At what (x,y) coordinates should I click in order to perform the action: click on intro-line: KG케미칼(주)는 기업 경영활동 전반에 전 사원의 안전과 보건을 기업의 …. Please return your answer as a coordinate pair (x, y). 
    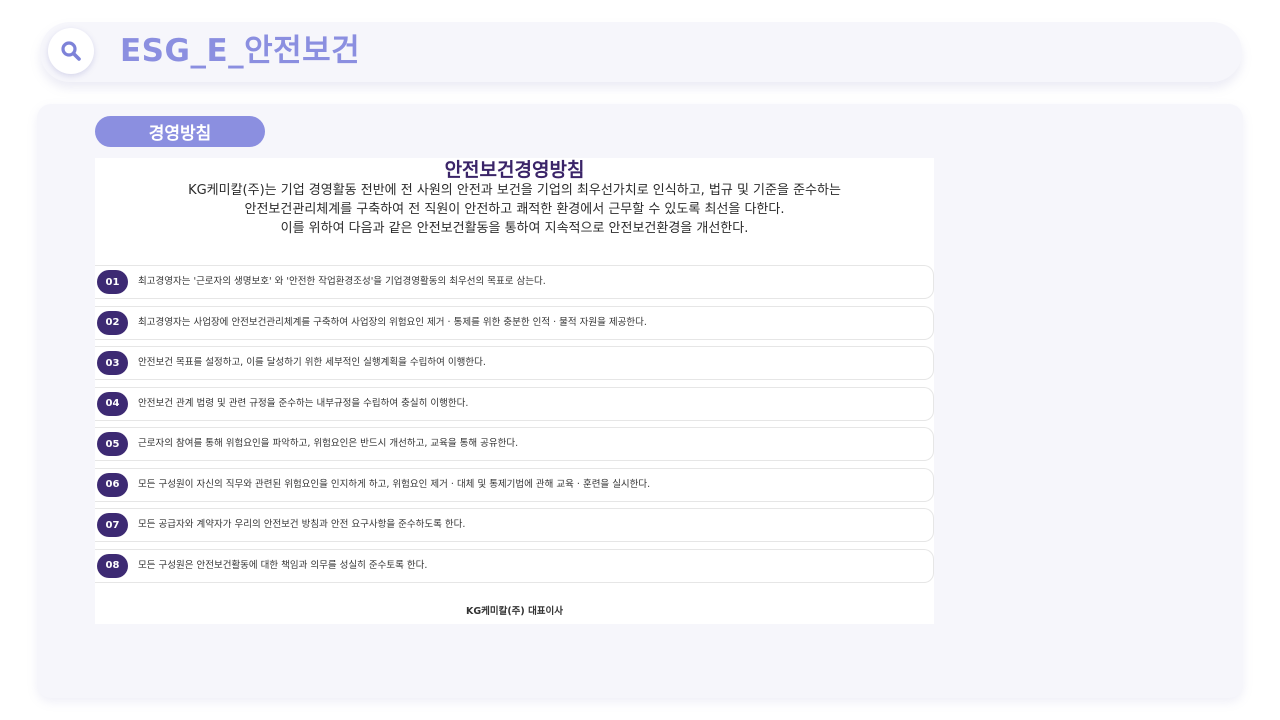
    Looking at the image, I should click on (514, 190).